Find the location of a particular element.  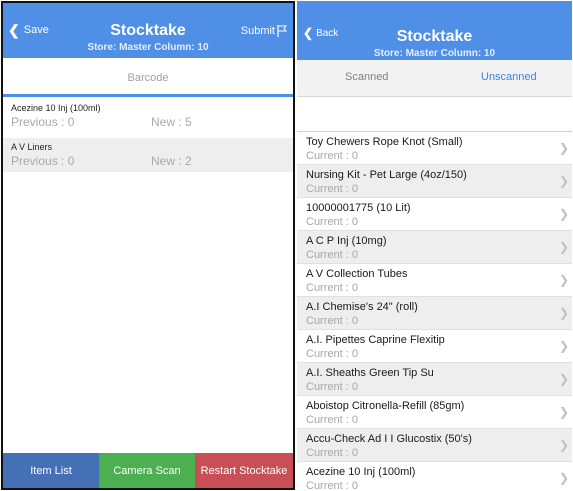

item-name: Toy Chewers Rope Knot (Small) is located at coordinates (384, 142).